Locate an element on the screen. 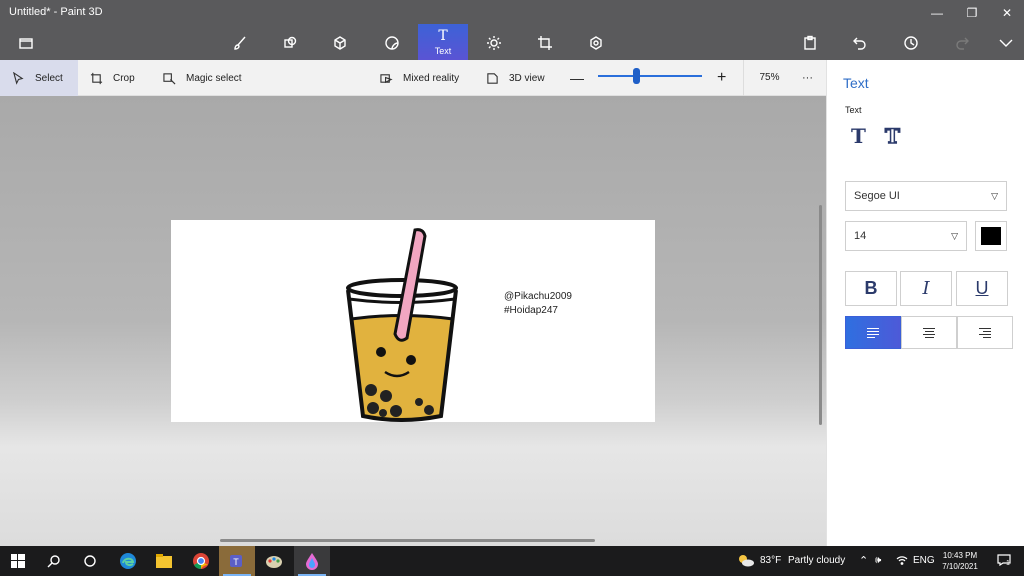 The width and height of the screenshot is (1024, 576). crop-button: Crop is located at coordinates (112, 78).